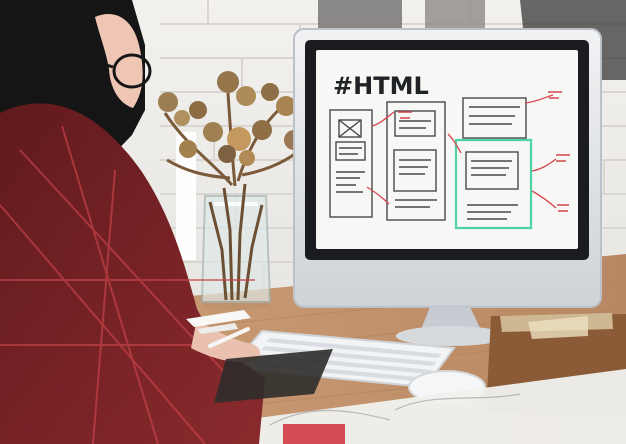 Image resolution: width=626 pixels, height=444 pixels. Describe the element at coordinates (381, 86) in the screenshot. I see `screen-title: #HTML` at that location.